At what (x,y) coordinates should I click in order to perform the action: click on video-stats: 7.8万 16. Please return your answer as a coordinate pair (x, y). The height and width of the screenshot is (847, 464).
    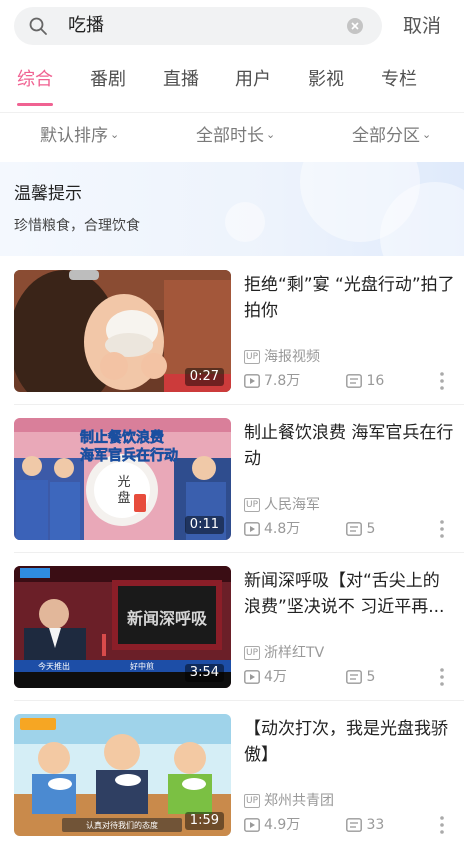
    Looking at the image, I should click on (314, 381).